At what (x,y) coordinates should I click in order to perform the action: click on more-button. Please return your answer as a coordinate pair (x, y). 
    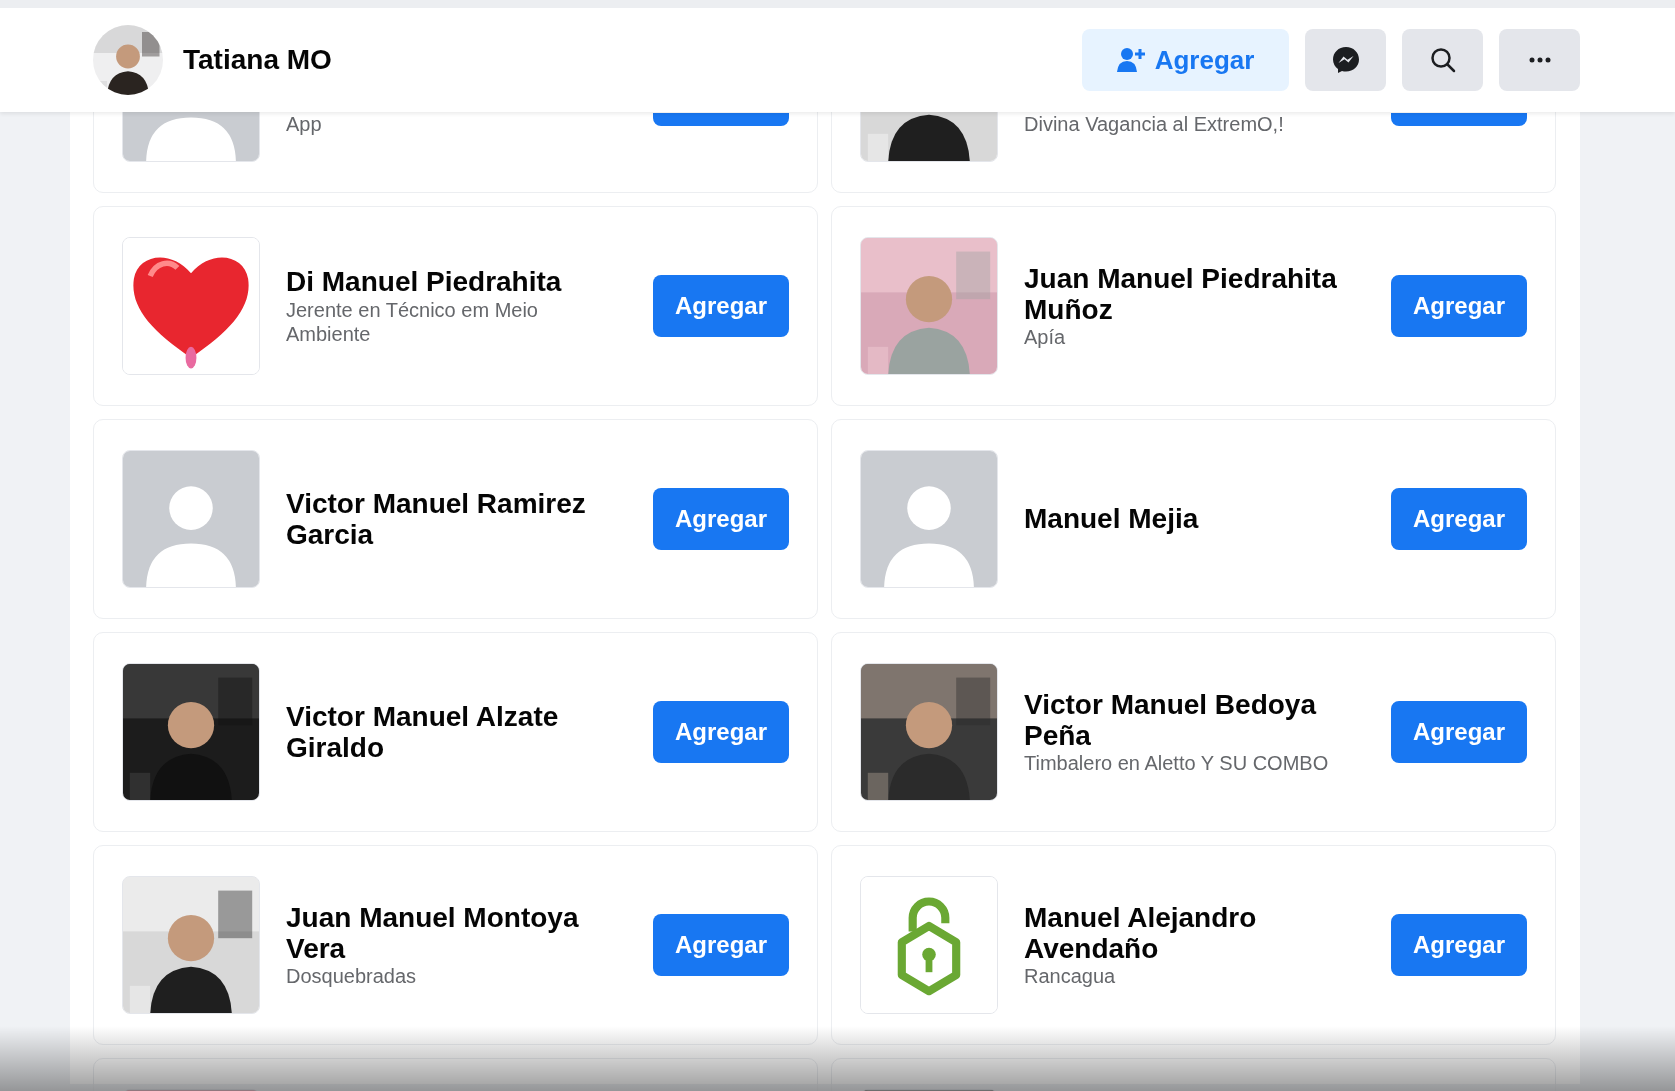
    Looking at the image, I should click on (1539, 60).